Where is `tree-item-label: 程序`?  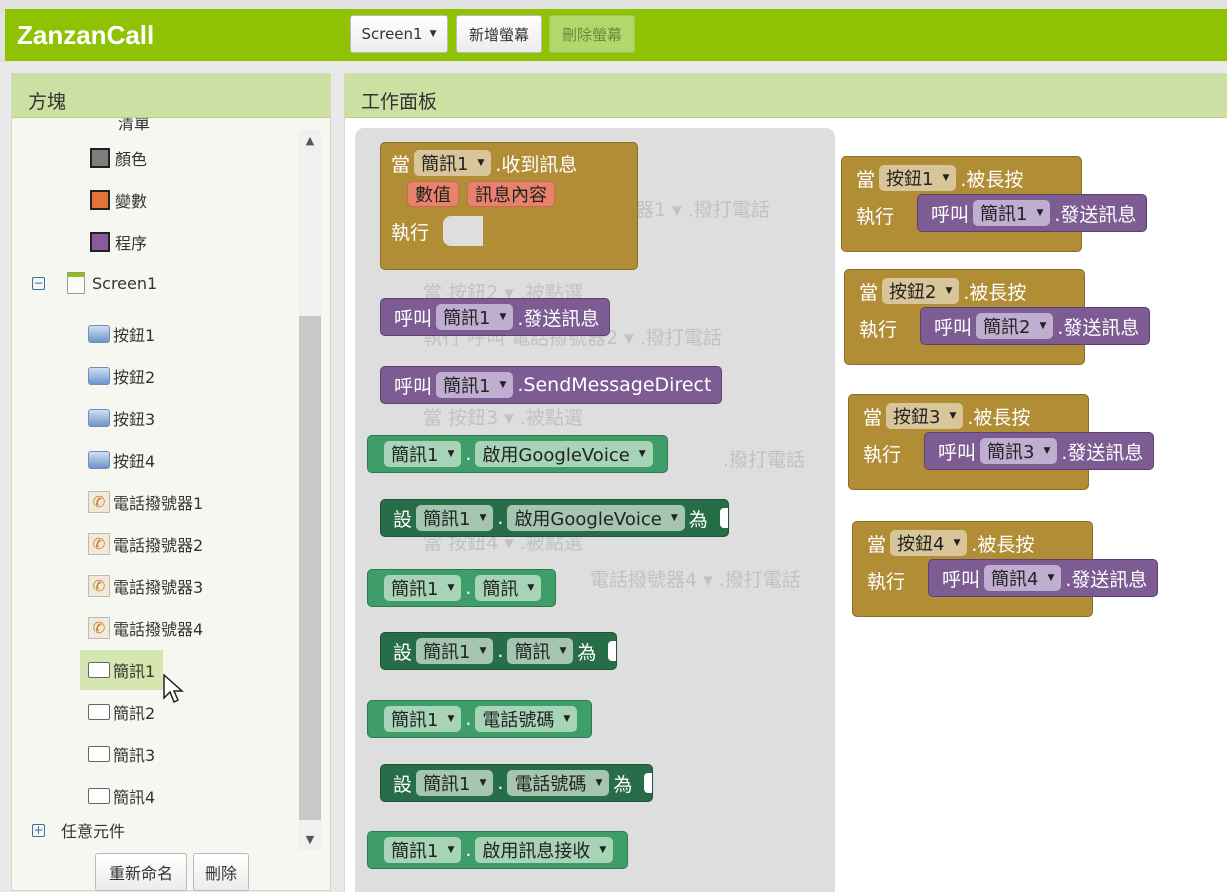 tree-item-label: 程序 is located at coordinates (131, 243).